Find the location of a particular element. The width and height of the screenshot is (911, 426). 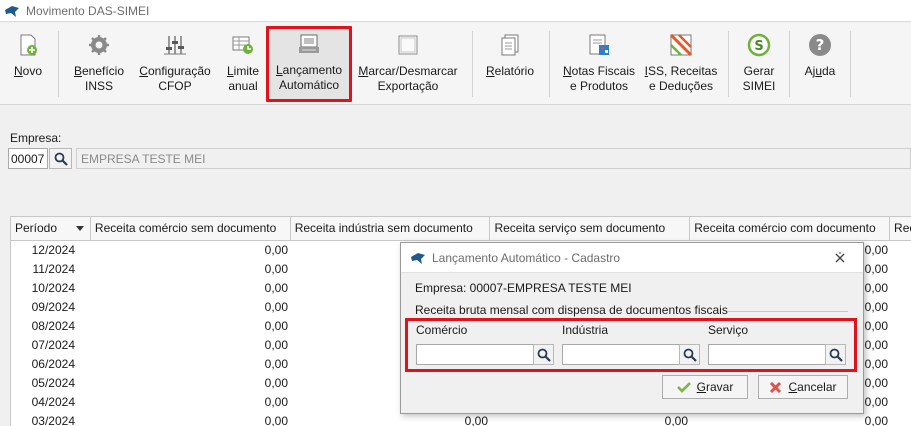

invoice-icon is located at coordinates (599, 44).